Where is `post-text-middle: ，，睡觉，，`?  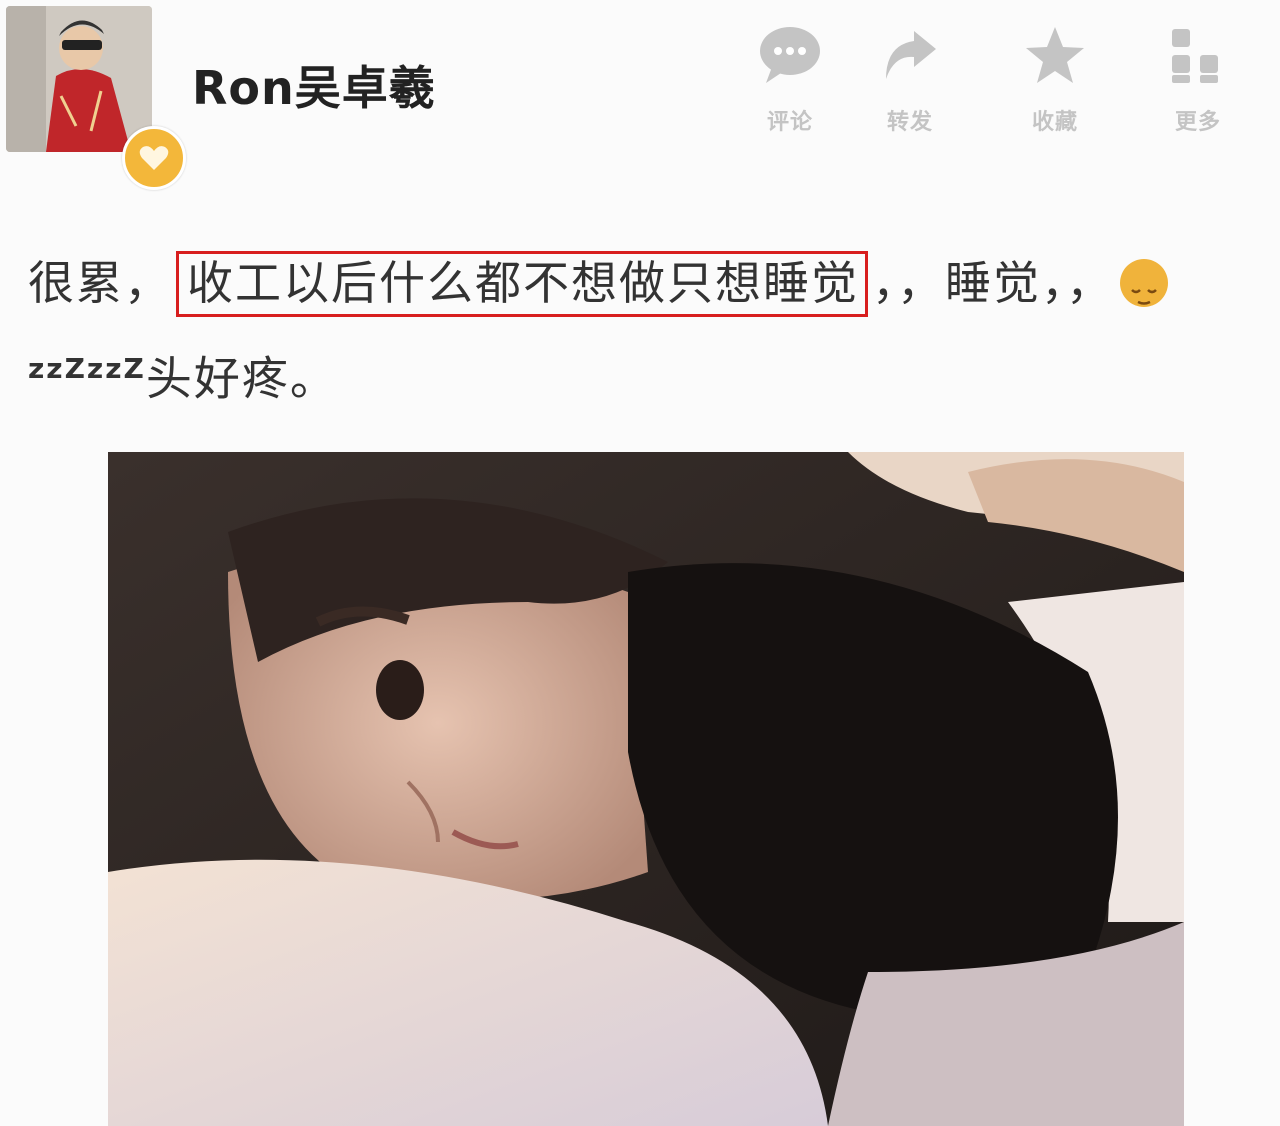 post-text-middle: ，，睡觉，， is located at coordinates (993, 283).